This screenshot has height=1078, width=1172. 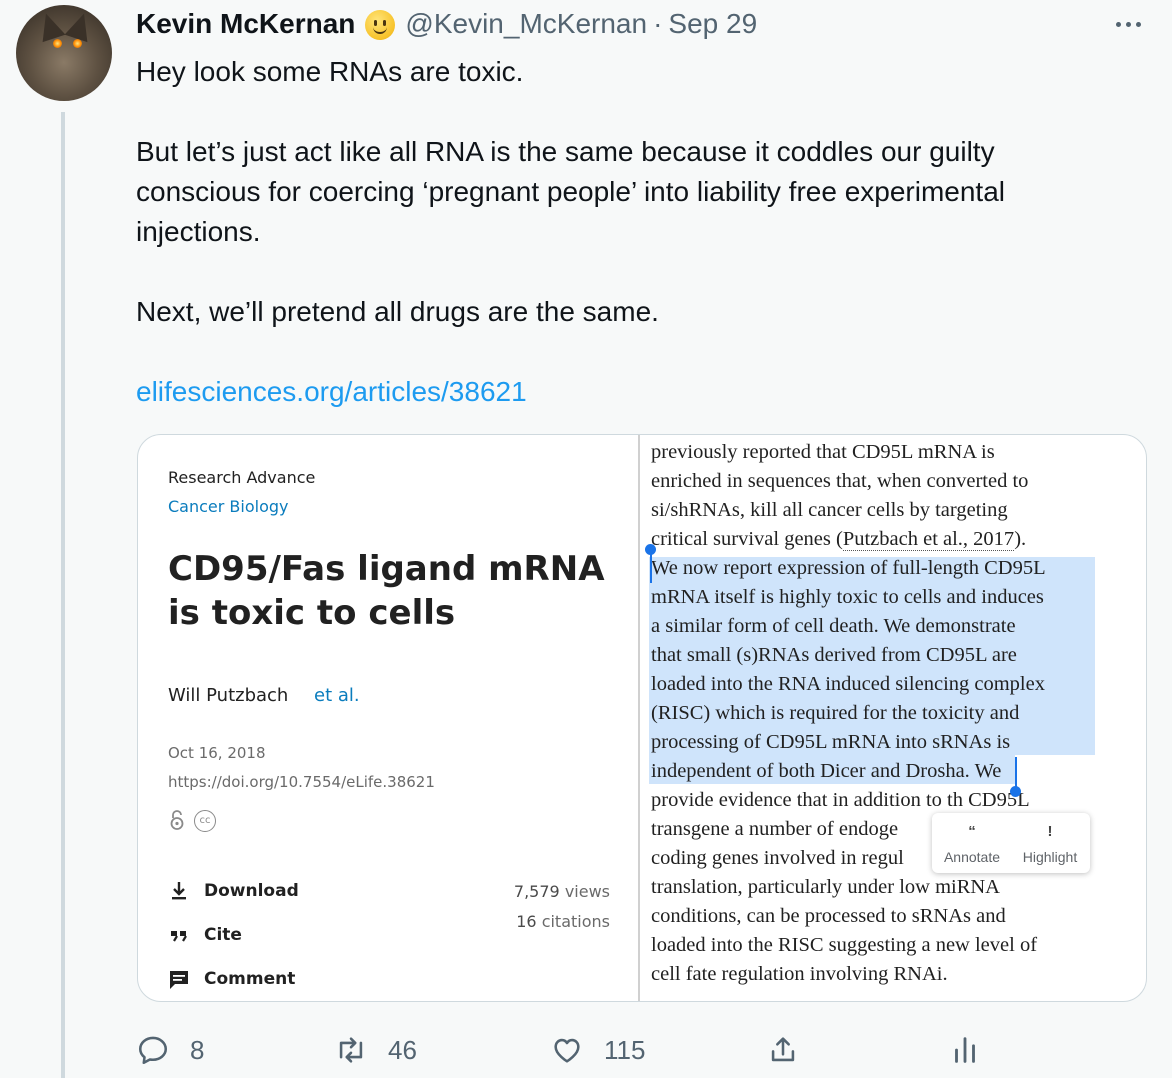 What do you see at coordinates (217, 753) in the screenshot?
I see `publication-date: Oct 16, 2018` at bounding box center [217, 753].